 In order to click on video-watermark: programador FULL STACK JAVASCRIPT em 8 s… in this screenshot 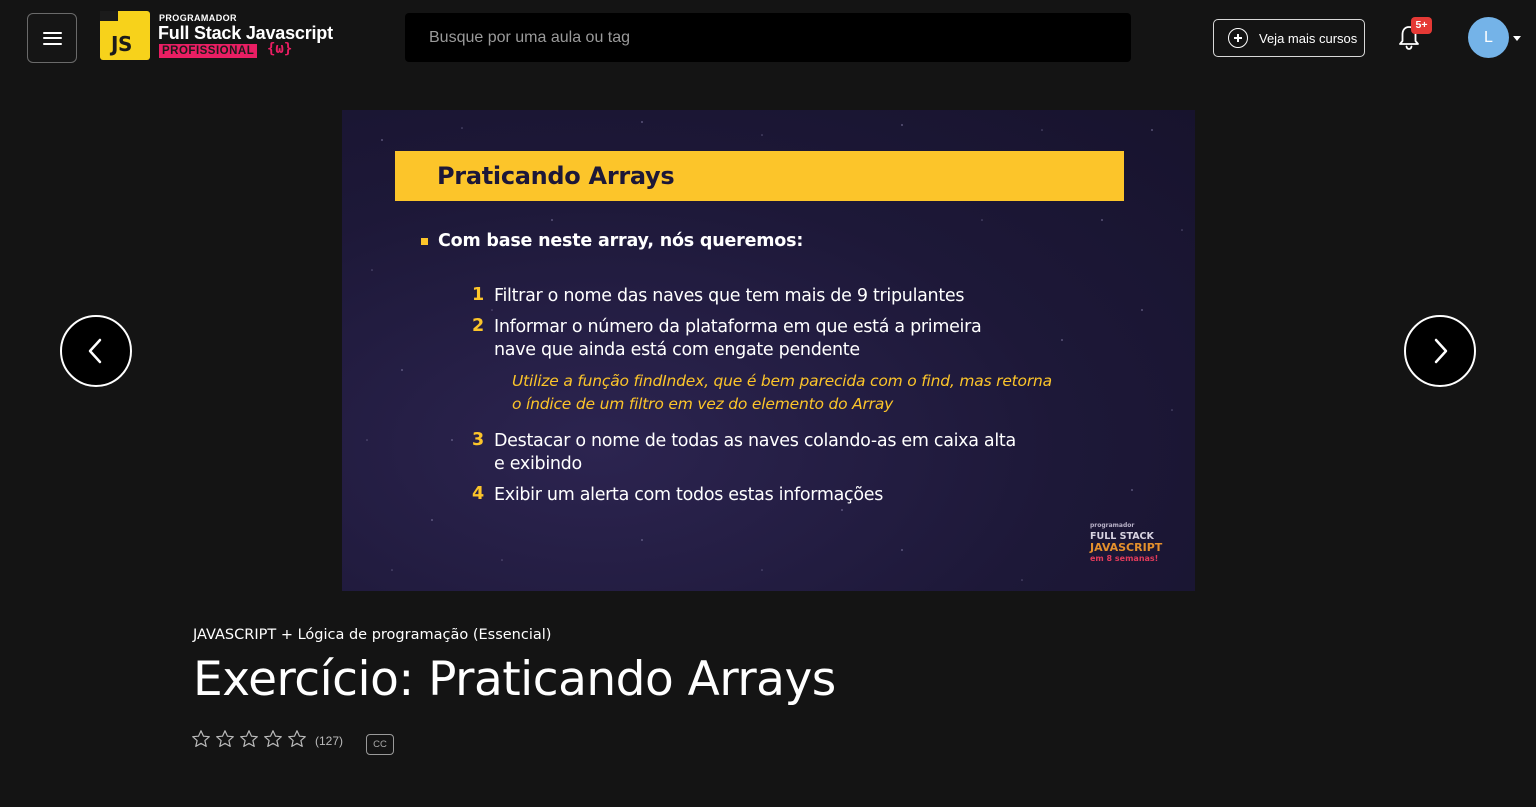, I will do `click(1130, 542)`.